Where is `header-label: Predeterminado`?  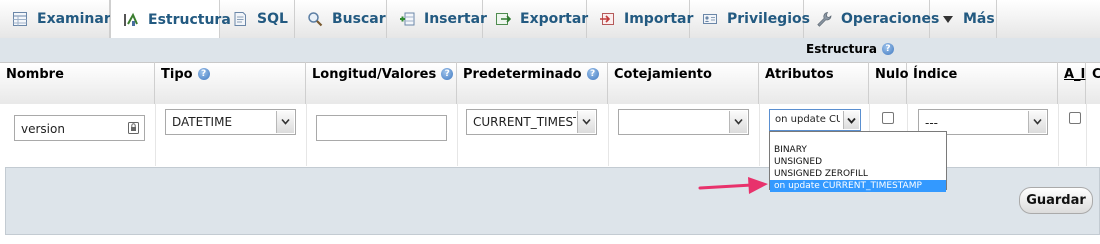 header-label: Predeterminado is located at coordinates (522, 74).